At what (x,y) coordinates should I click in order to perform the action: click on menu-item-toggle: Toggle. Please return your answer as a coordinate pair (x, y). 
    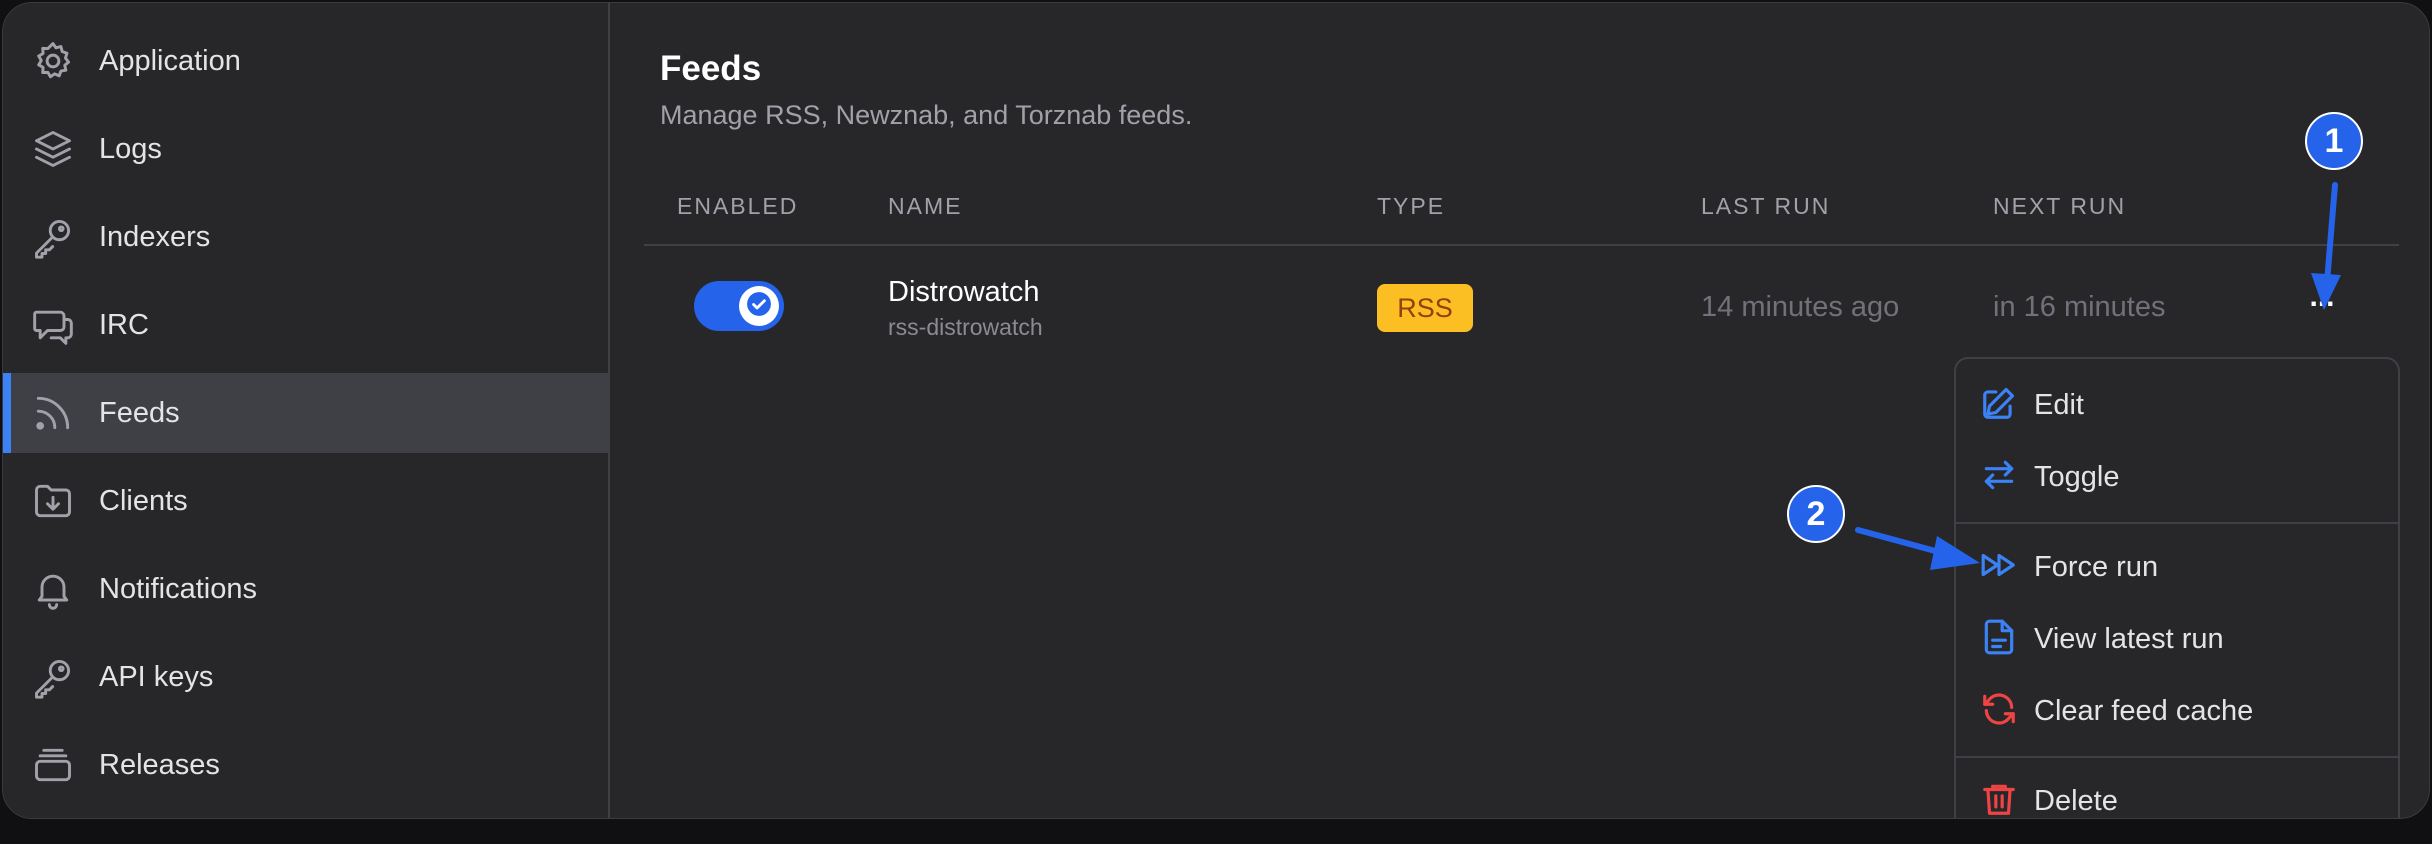
    Looking at the image, I should click on (2177, 477).